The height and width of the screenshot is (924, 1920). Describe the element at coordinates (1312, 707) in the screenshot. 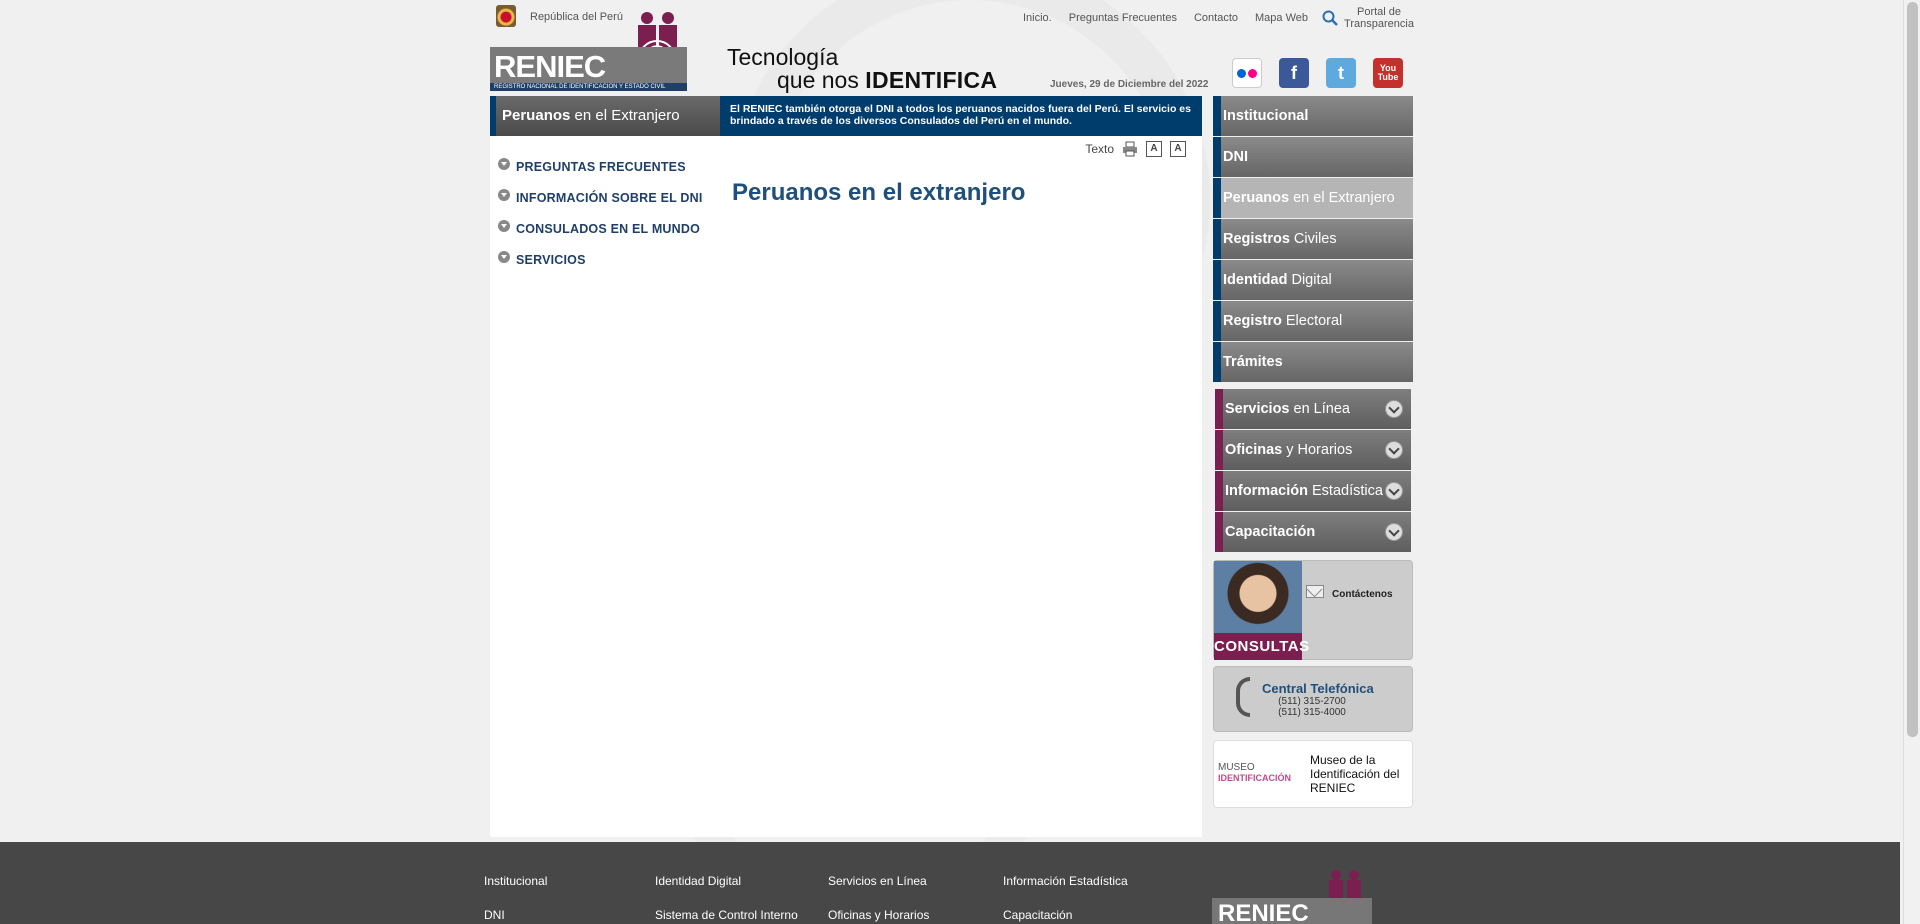

I see `central-numbers: (511) 315-2700 (511) 315-4000` at that location.